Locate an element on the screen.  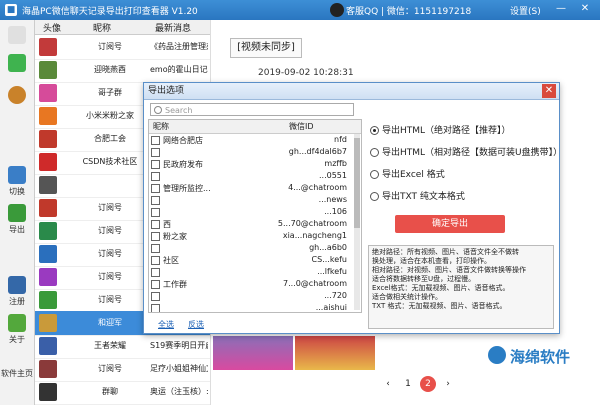
table-row: 西 5...70@chatroom is located at coordinates (255, 224).